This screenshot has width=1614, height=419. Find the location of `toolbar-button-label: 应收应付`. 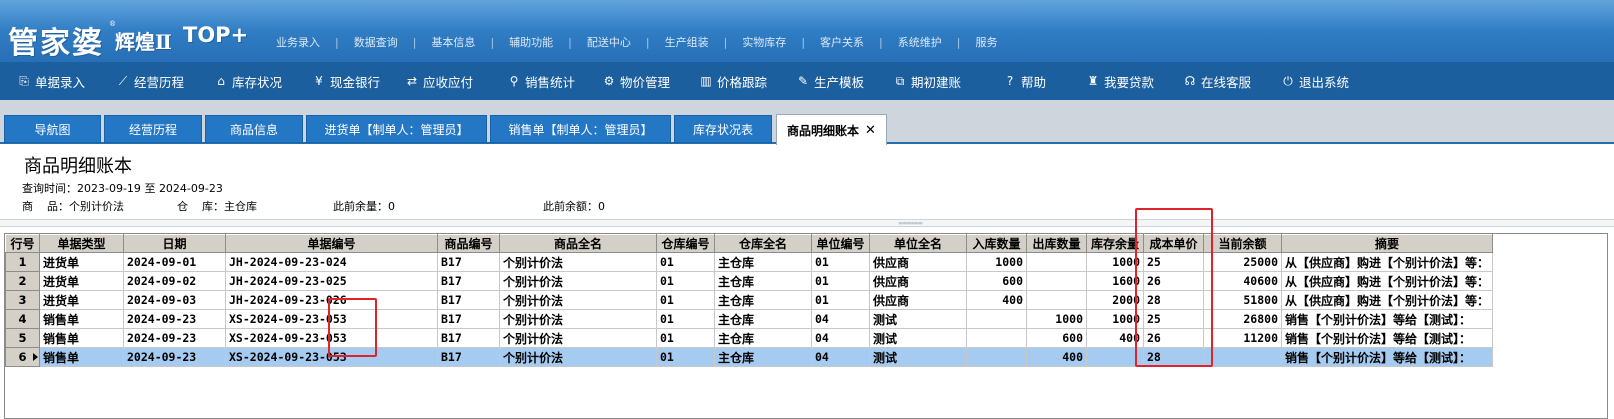

toolbar-button-label: 应收应付 is located at coordinates (448, 82).